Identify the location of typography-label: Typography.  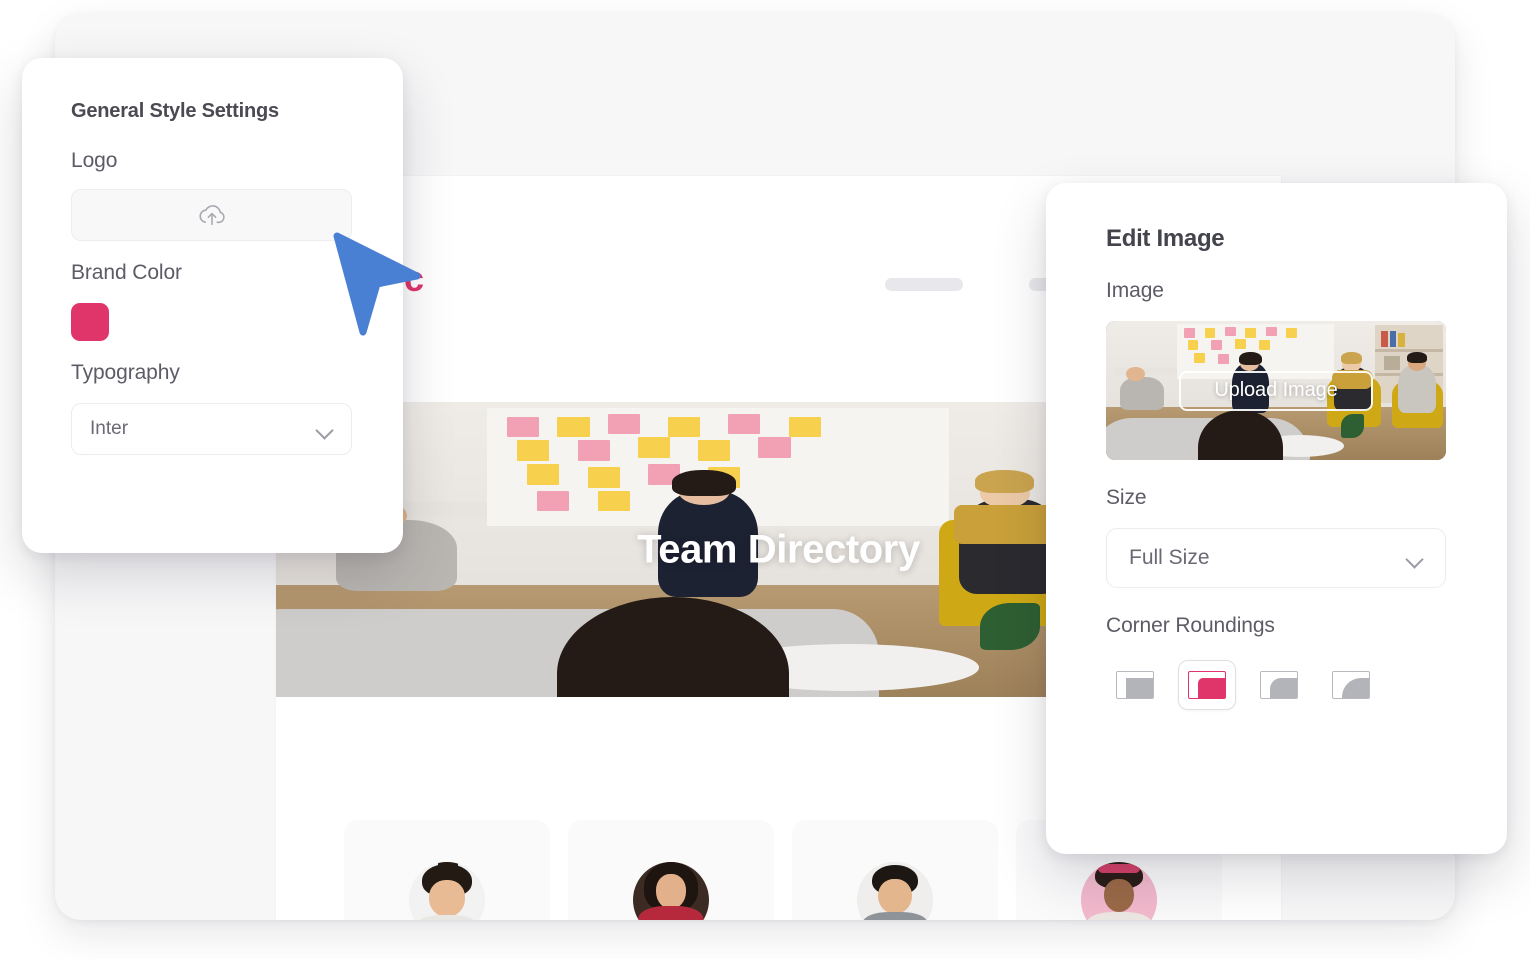
(125, 372).